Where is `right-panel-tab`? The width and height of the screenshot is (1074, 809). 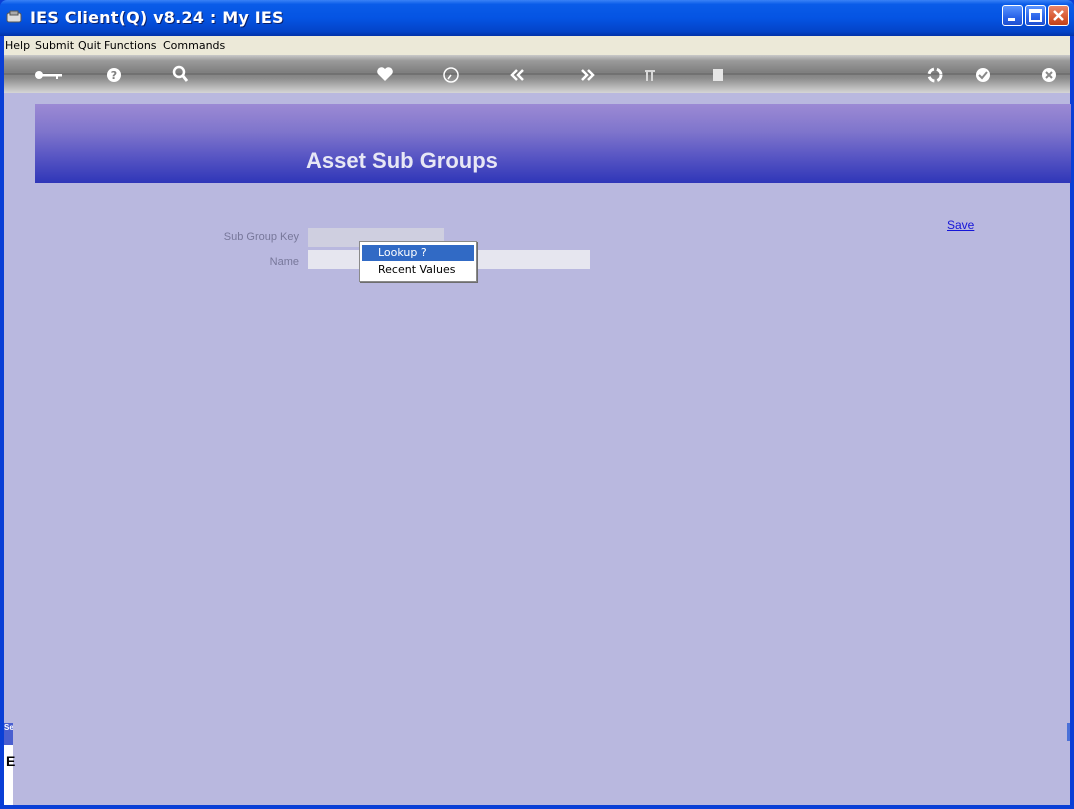
right-panel-tab is located at coordinates (1068, 732).